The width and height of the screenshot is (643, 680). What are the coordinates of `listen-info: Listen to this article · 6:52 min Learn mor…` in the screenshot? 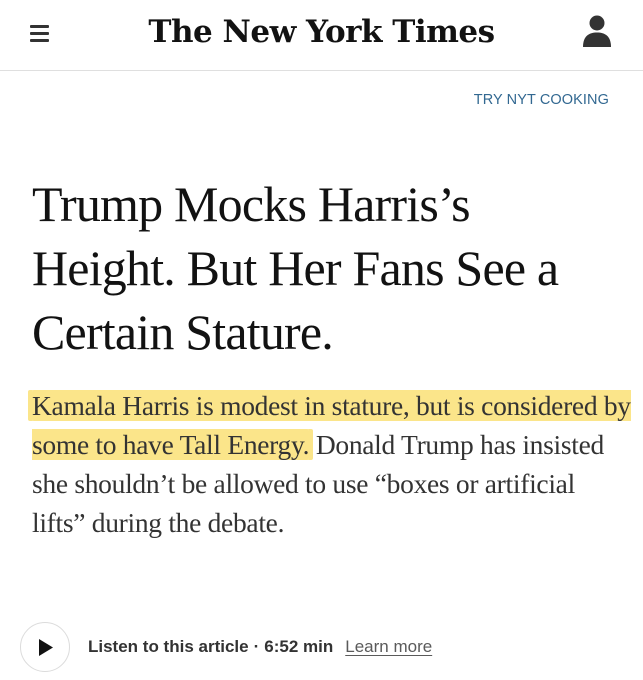 It's located at (260, 647).